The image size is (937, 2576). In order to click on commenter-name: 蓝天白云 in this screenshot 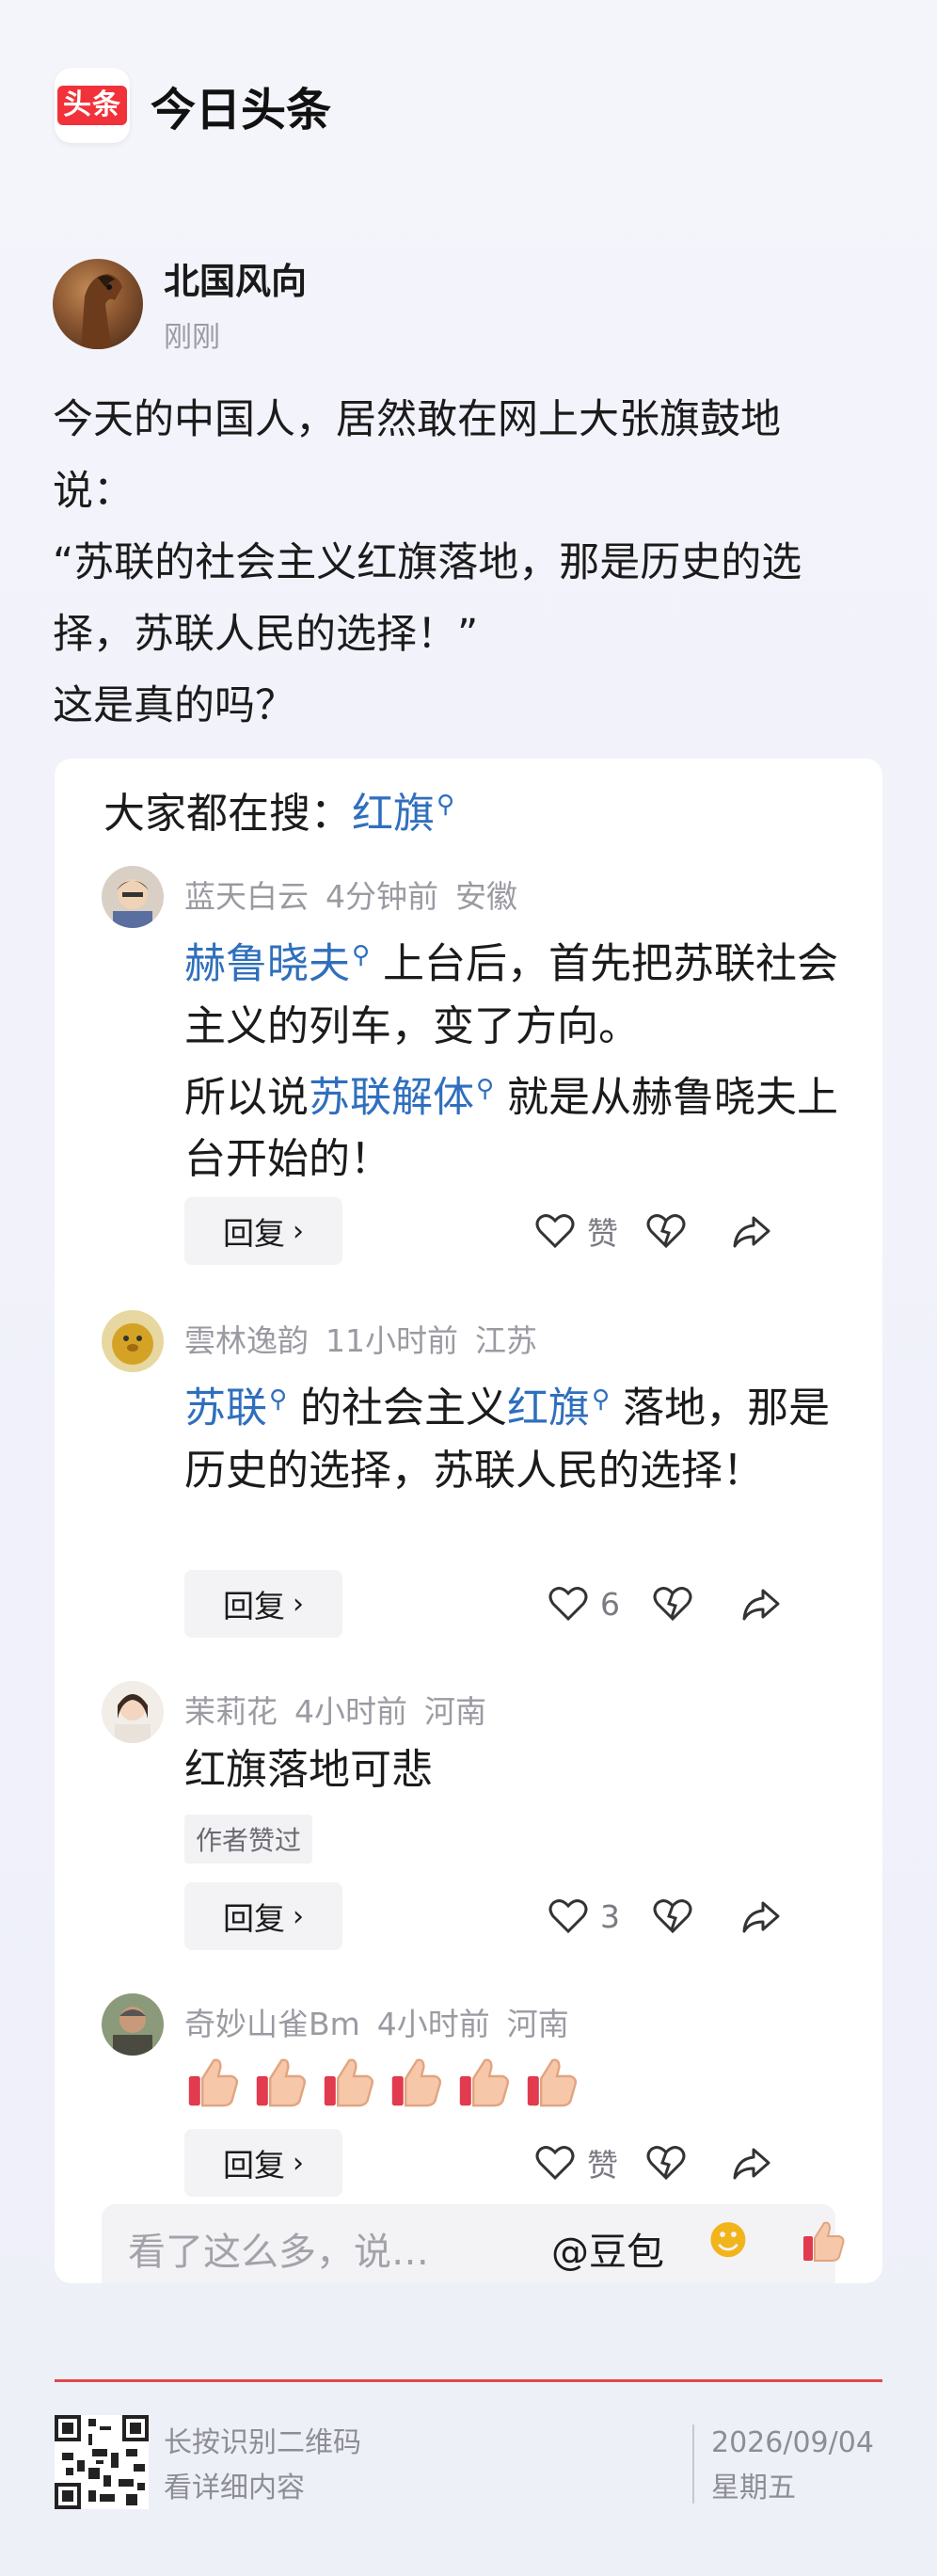, I will do `click(246, 896)`.